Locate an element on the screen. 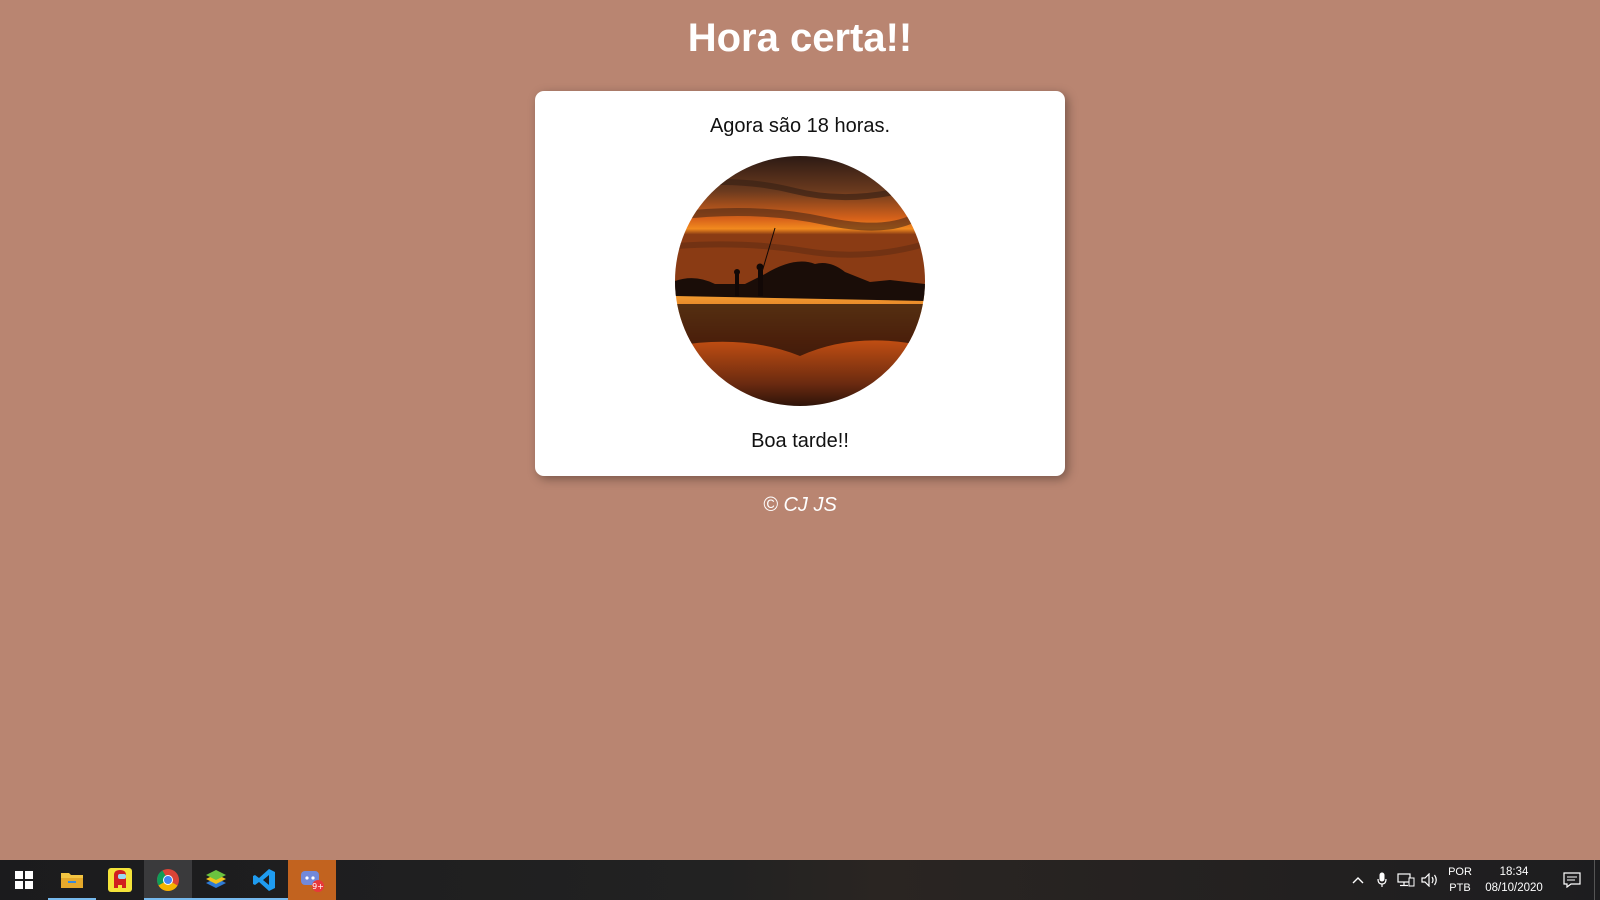  microphone-icon is located at coordinates (1382, 880).